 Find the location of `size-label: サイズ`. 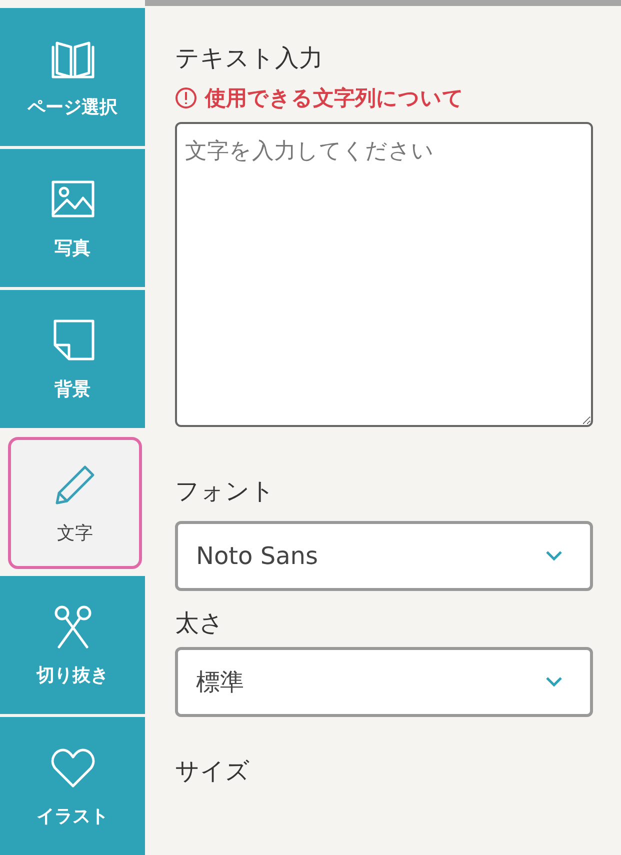

size-label: サイズ is located at coordinates (213, 771).